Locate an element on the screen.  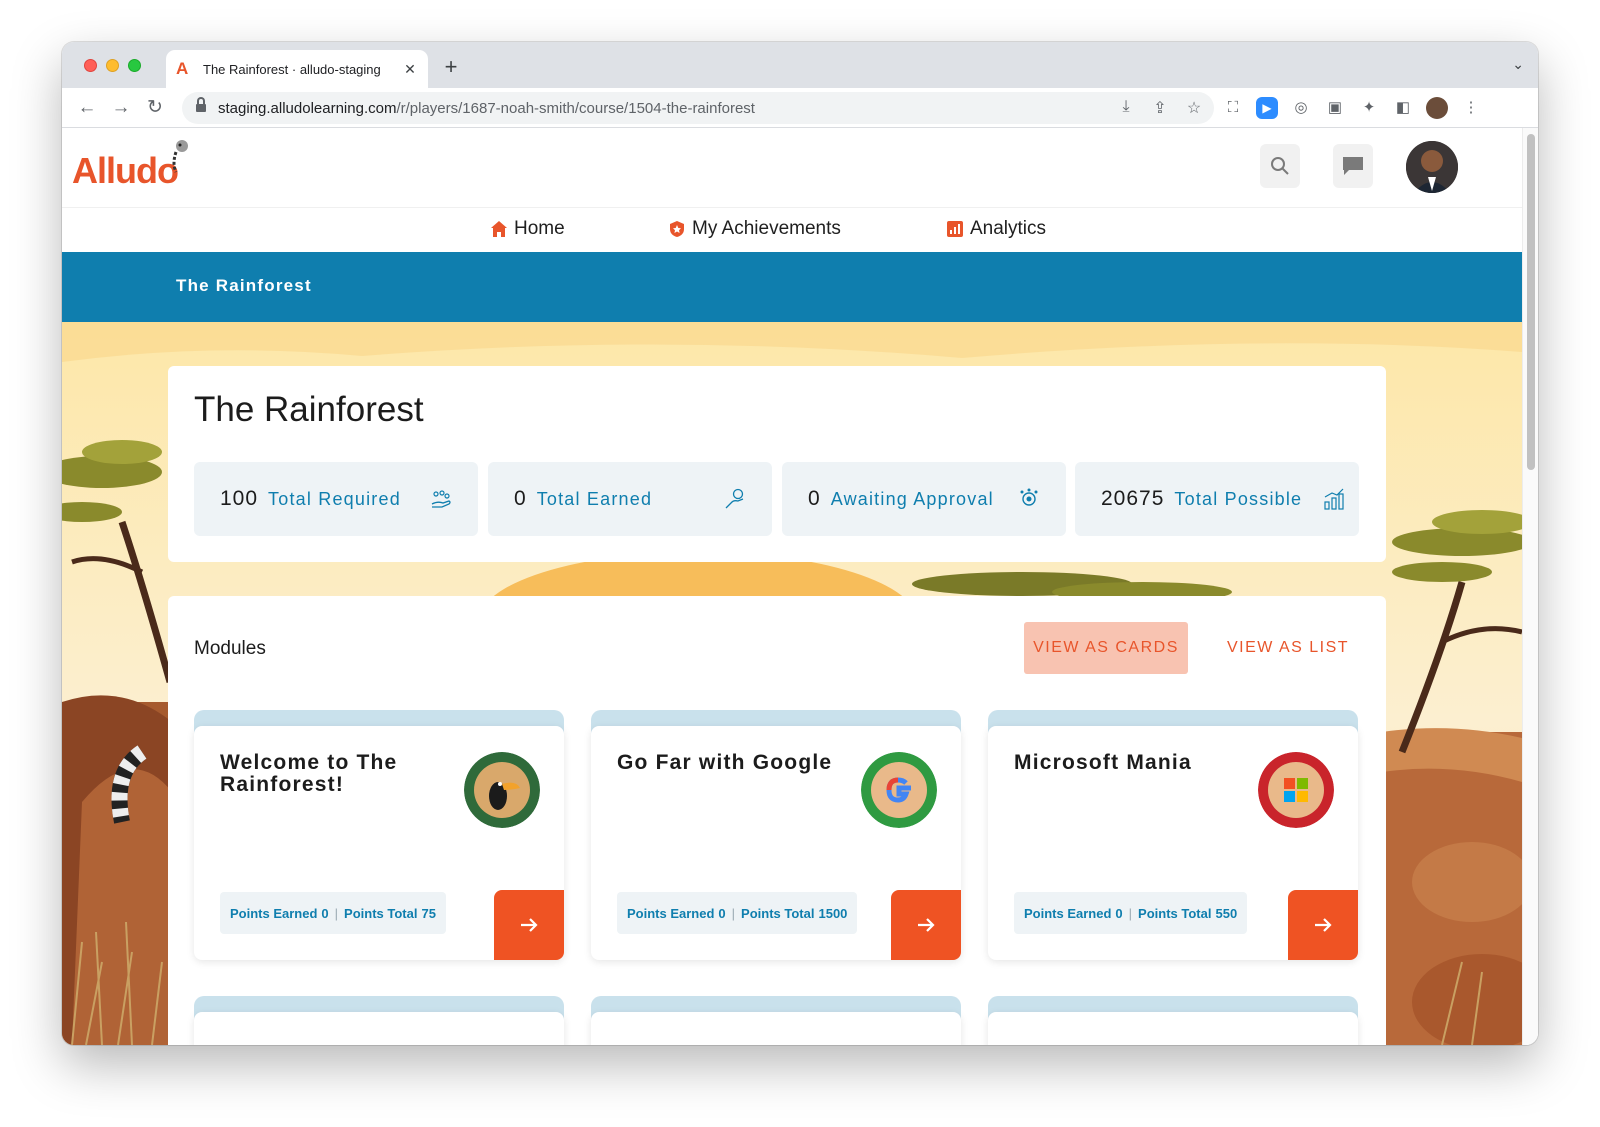
new-tab-button: + is located at coordinates (451, 67).